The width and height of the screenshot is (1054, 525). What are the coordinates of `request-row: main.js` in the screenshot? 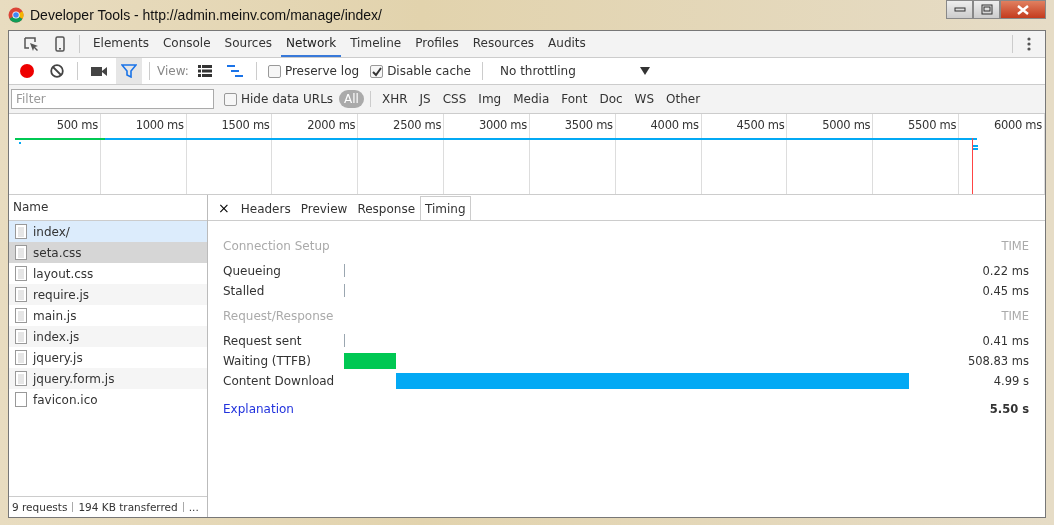 It's located at (108, 315).